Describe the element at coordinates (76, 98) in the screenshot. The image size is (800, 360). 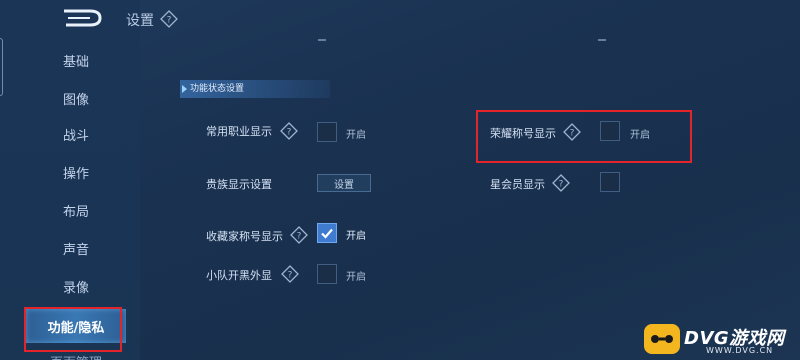
I see `sidebar-item-graphics: 图像` at that location.